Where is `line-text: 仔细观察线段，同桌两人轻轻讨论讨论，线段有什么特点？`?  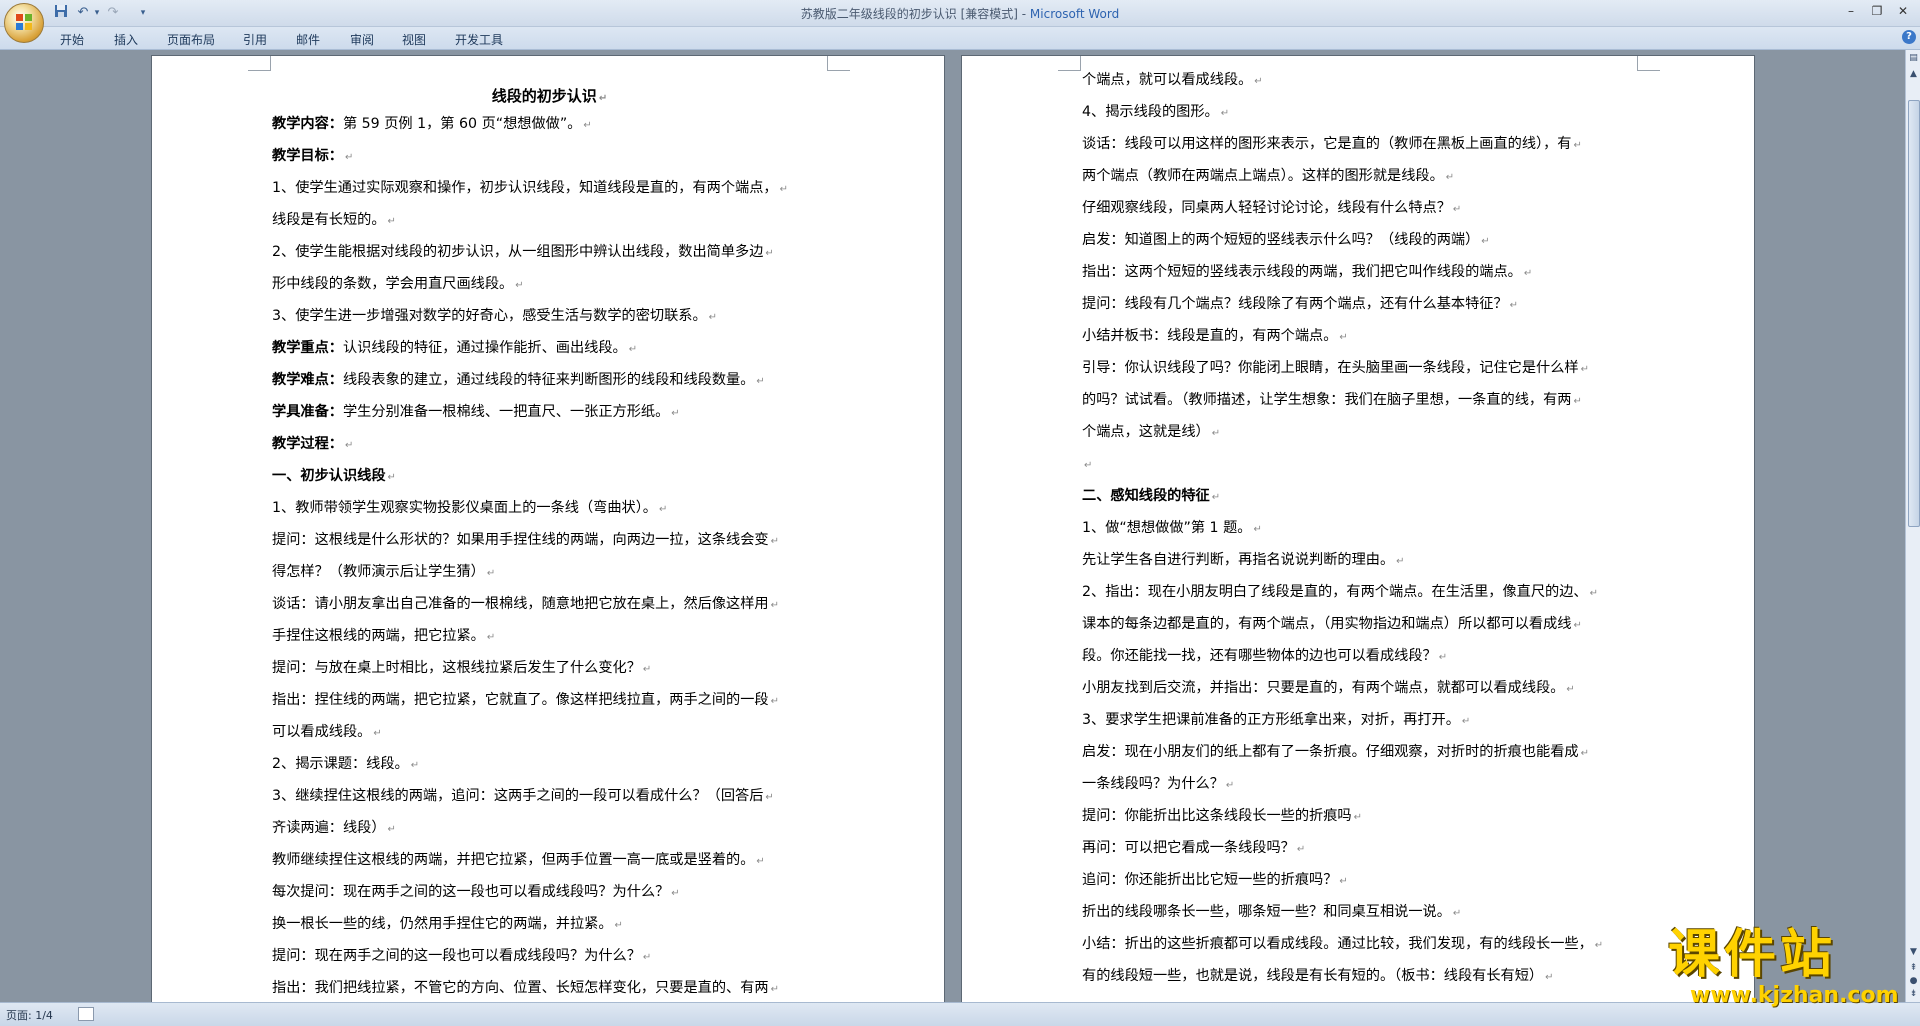 line-text: 仔细观察线段，同桌两人轻轻讨论讨论，线段有什么特点？ is located at coordinates (1266, 208).